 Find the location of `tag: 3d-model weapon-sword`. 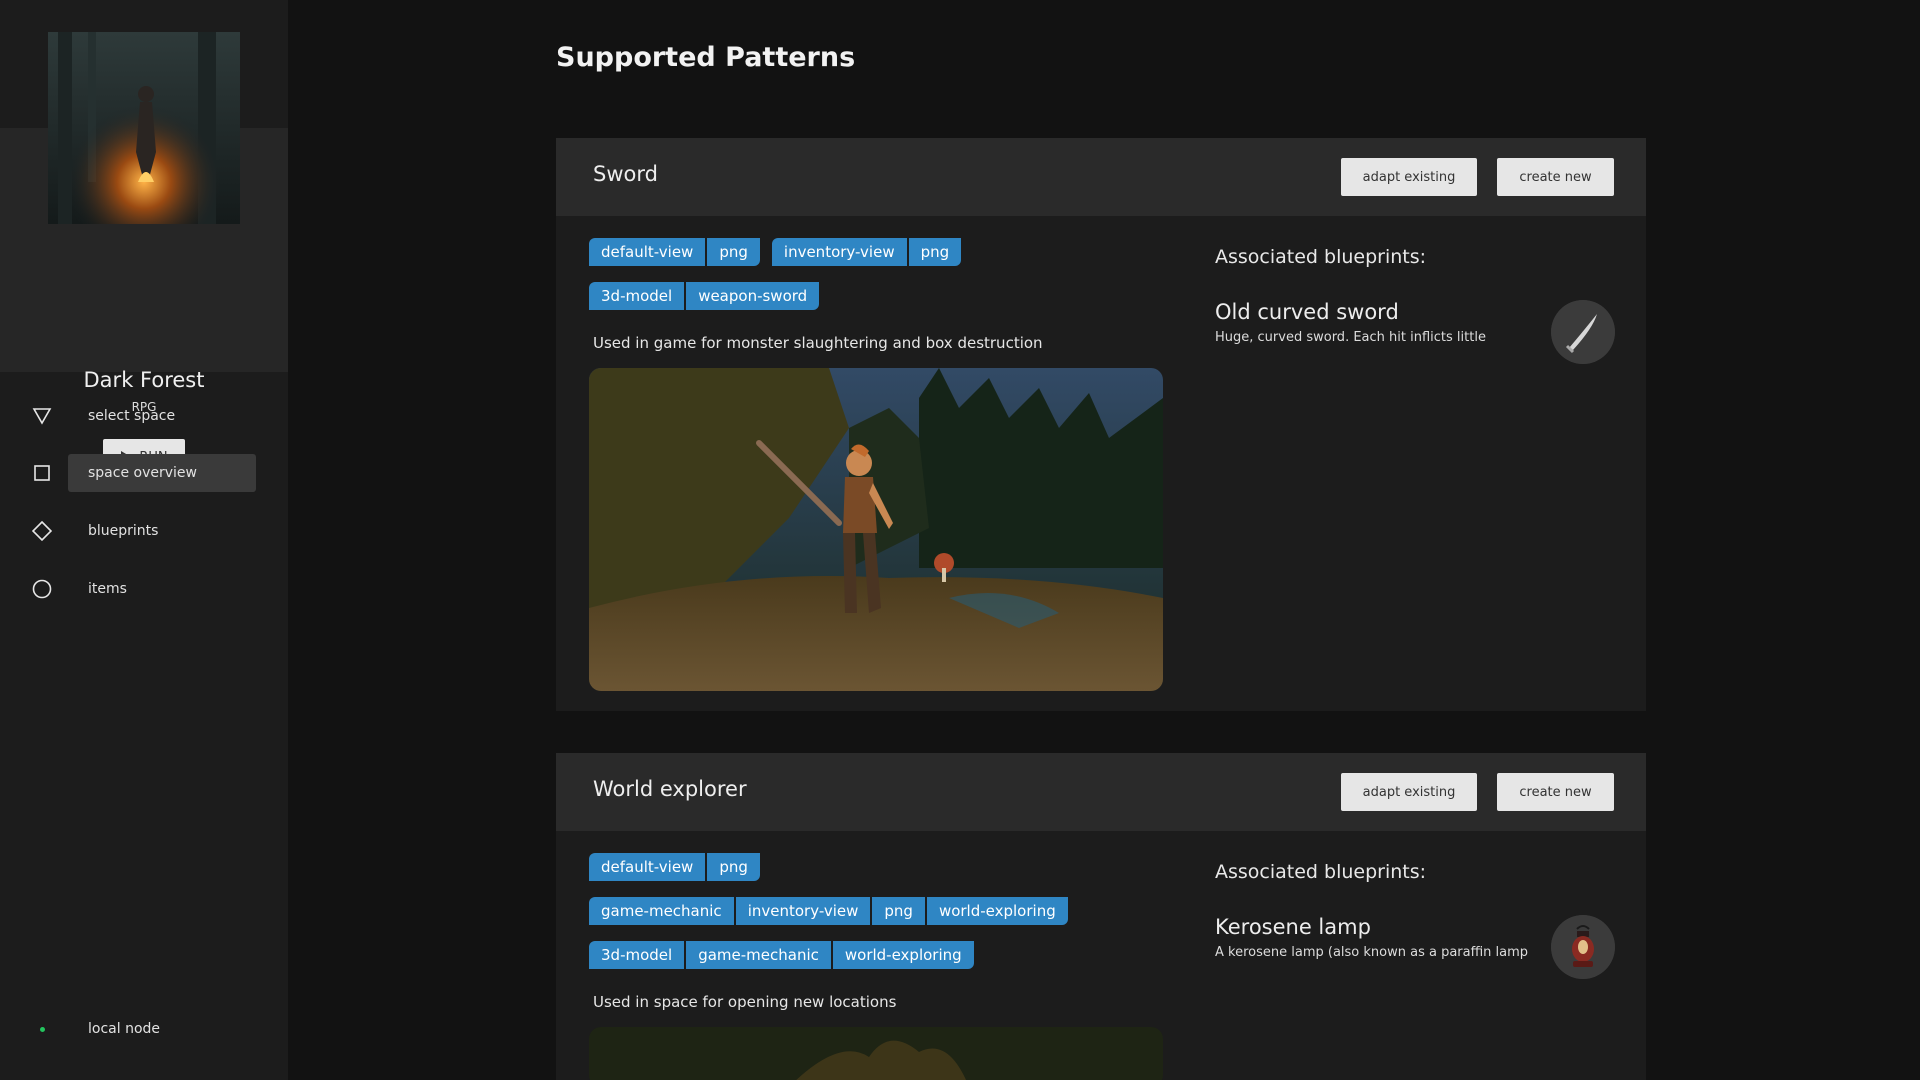

tag: 3d-model weapon-sword is located at coordinates (704, 296).